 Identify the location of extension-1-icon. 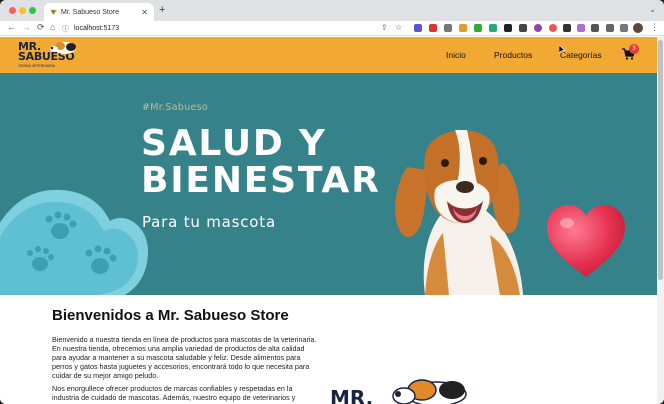
(418, 28).